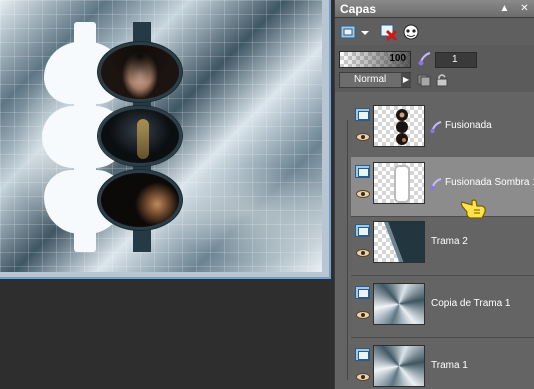 This screenshot has height=389, width=534. I want to click on delete-layer-icon, so click(389, 32).